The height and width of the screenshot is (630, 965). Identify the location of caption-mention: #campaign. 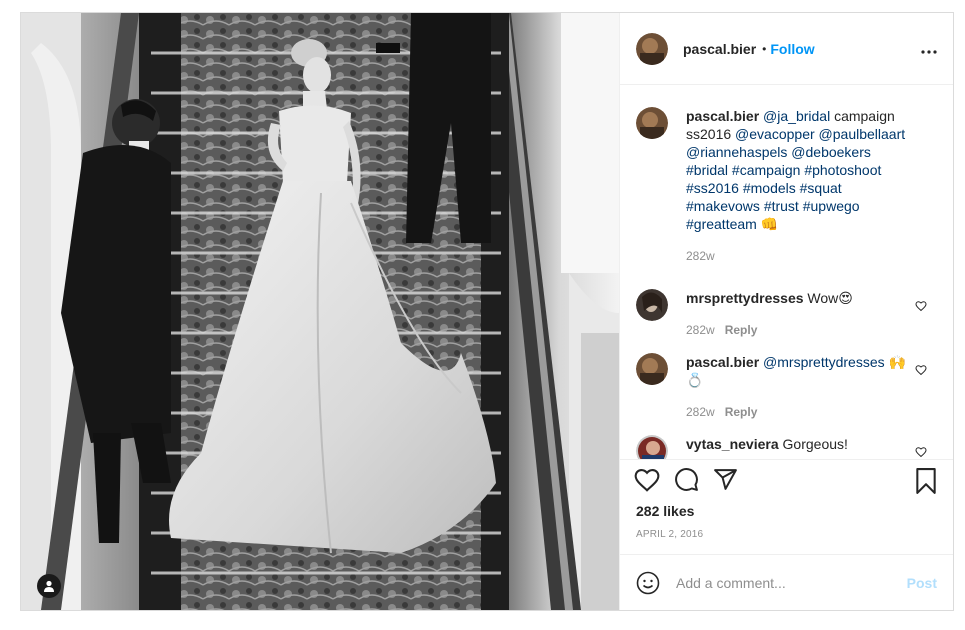
(766, 170).